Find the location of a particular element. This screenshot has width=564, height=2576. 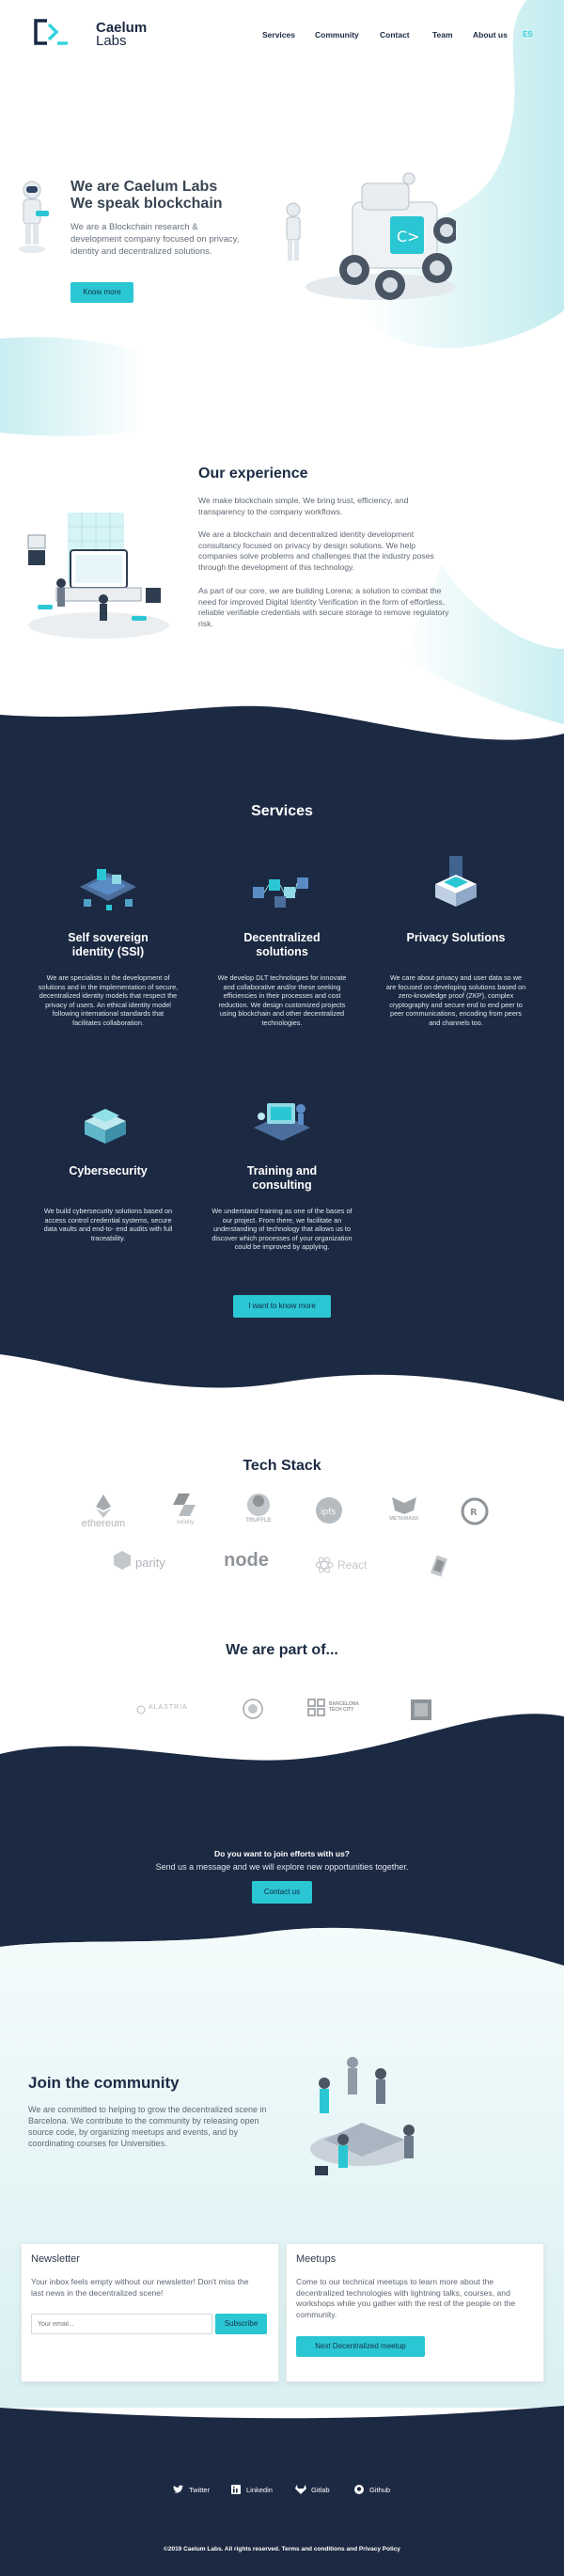

github-icon is located at coordinates (359, 2489).